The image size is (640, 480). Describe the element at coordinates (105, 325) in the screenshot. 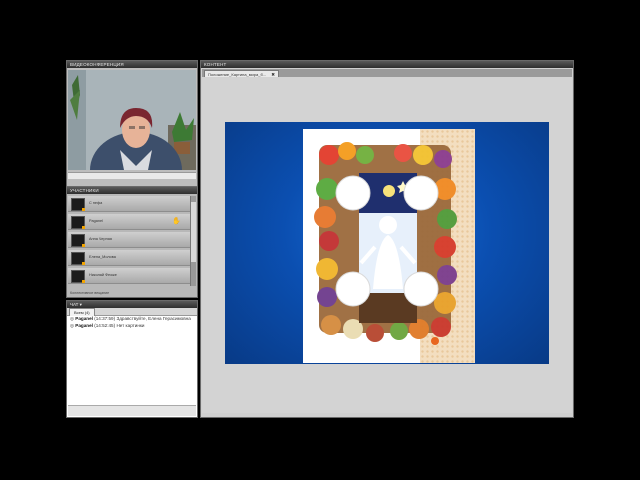

I see `chat-time: (14:52:45)` at that location.